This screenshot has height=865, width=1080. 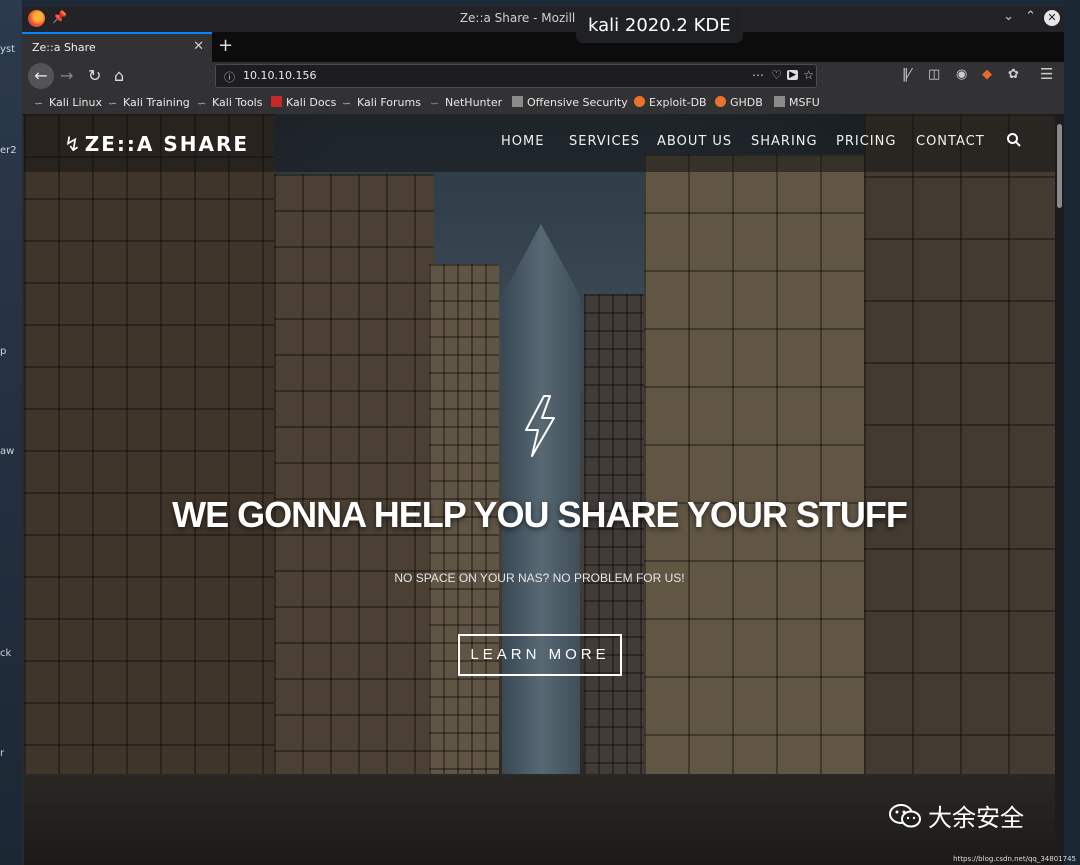 I want to click on bookmark-item: ∽ Kali Forums, so click(x=381, y=103).